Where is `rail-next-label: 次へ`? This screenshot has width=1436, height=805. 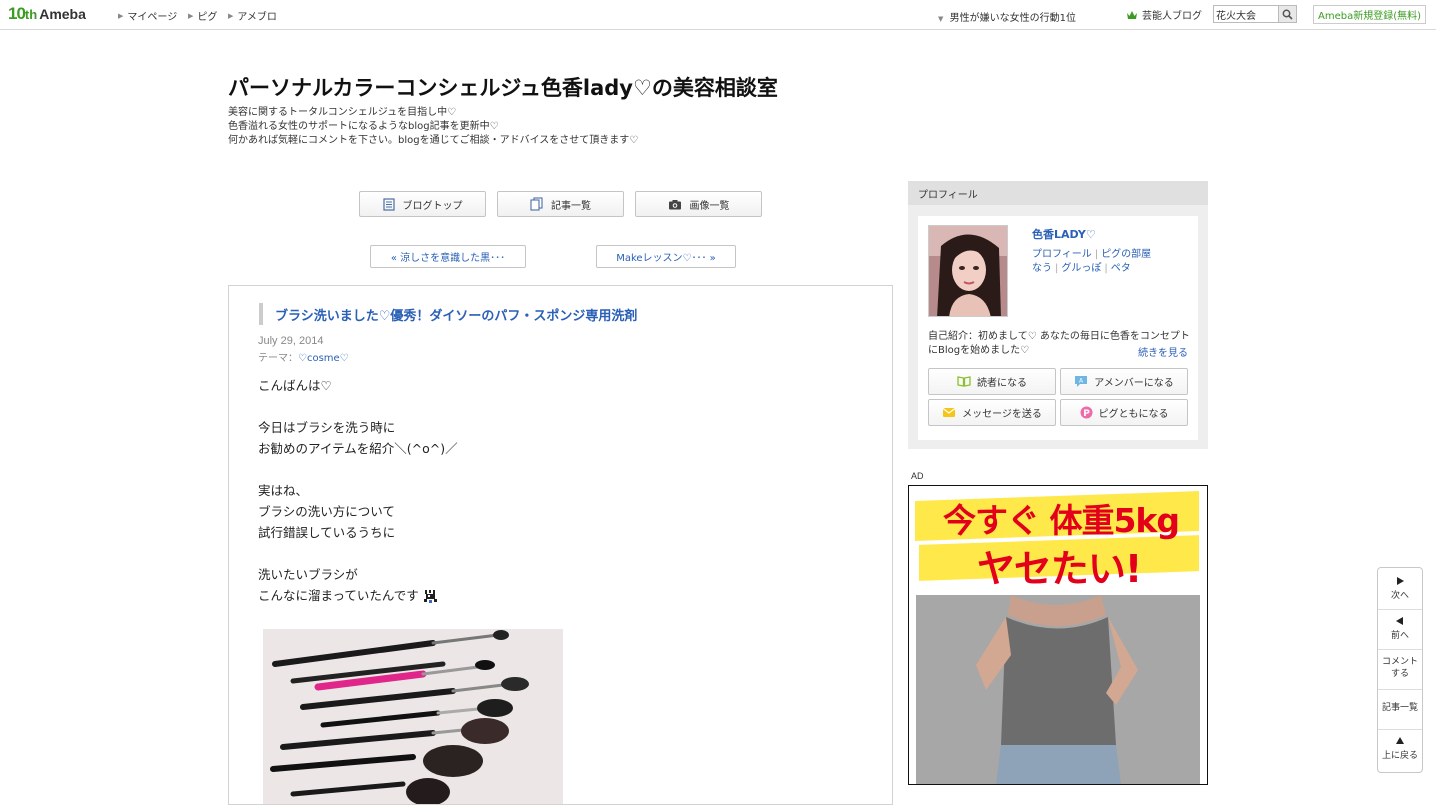
rail-next-label: 次へ is located at coordinates (1399, 596).